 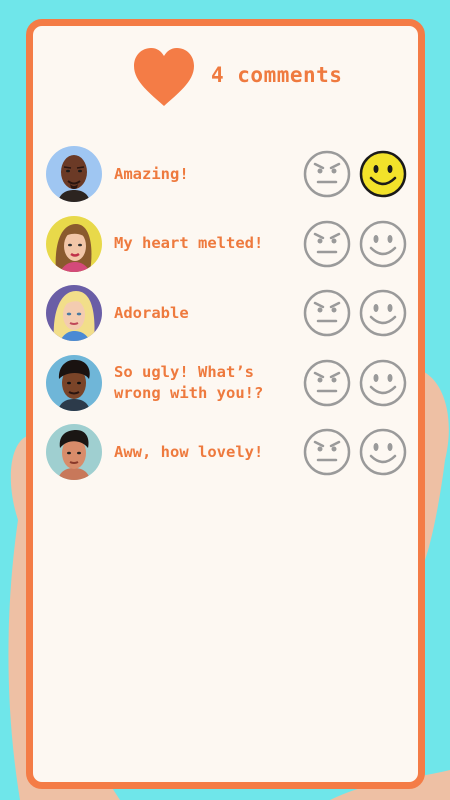 I want to click on comment-row: Adorable, so click(x=225, y=318).